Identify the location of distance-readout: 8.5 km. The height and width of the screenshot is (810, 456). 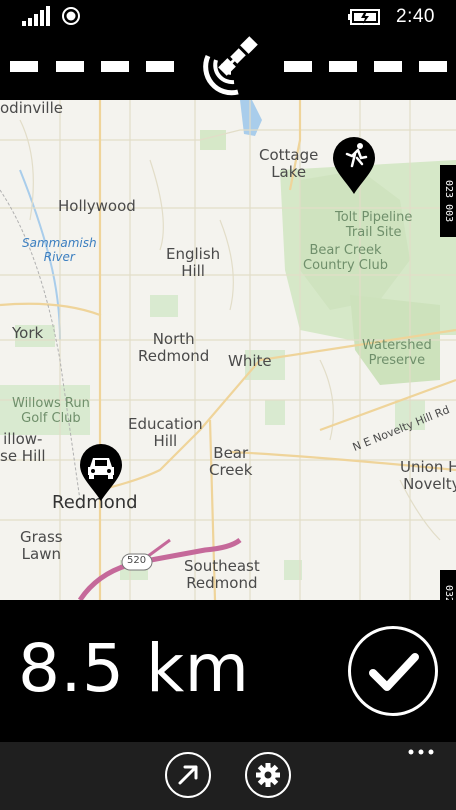
(134, 668).